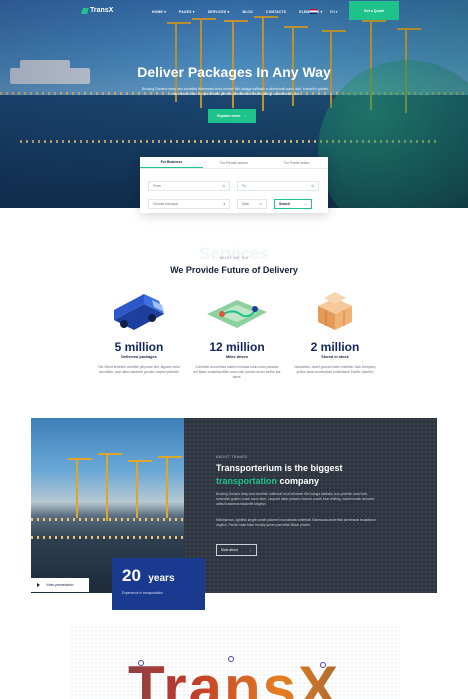 This screenshot has width=468, height=699. What do you see at coordinates (335, 347) in the screenshot?
I see `stat-value: 2 million` at bounding box center [335, 347].